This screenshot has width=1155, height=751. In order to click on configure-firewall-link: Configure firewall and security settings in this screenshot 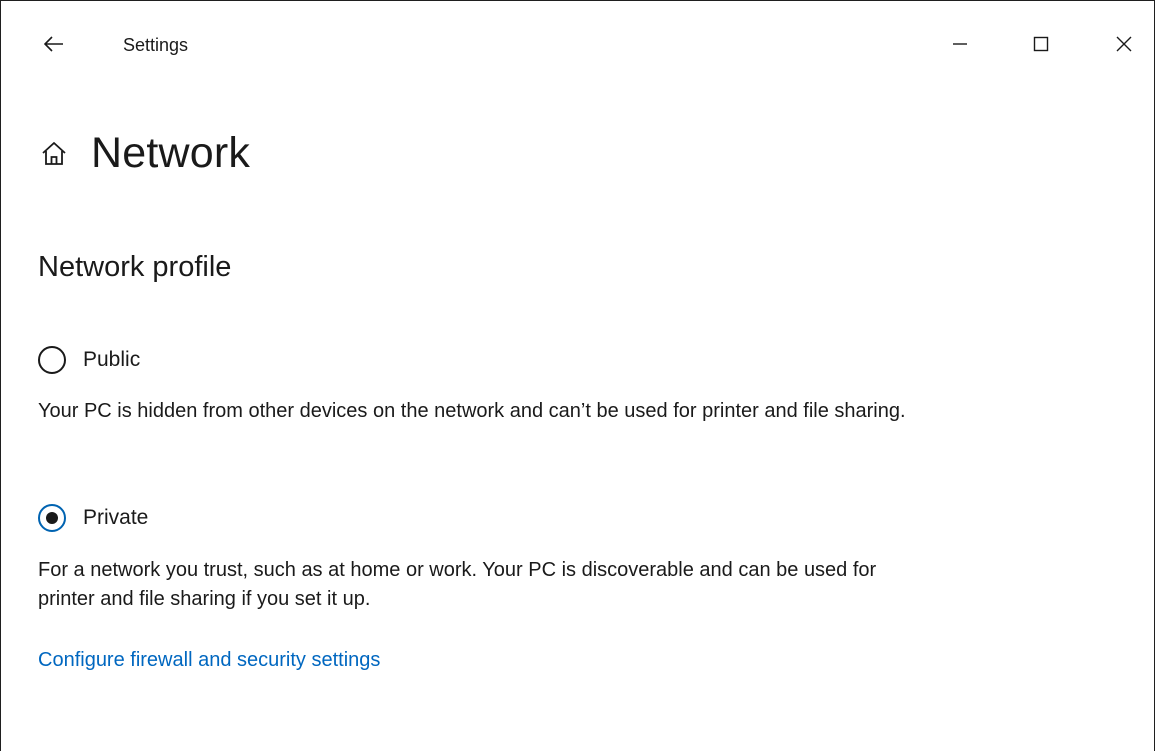, I will do `click(209, 660)`.